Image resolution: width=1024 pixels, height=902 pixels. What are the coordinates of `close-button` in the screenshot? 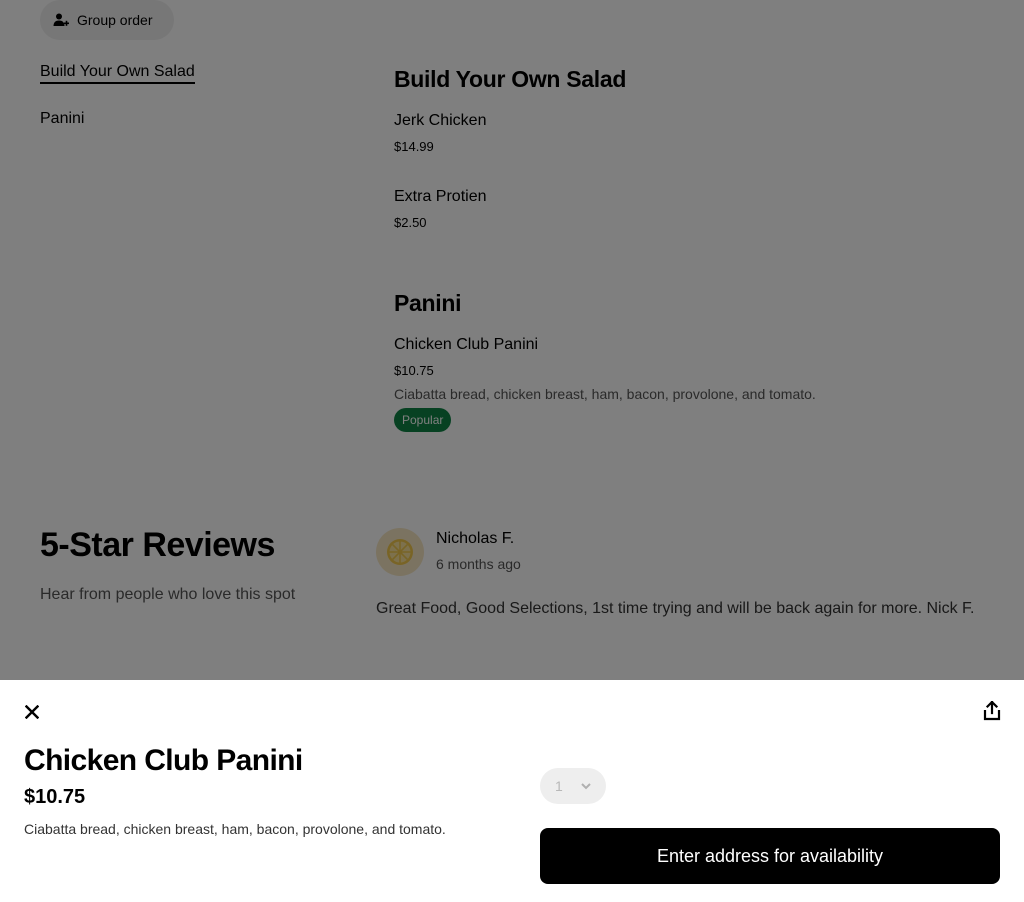 It's located at (32, 712).